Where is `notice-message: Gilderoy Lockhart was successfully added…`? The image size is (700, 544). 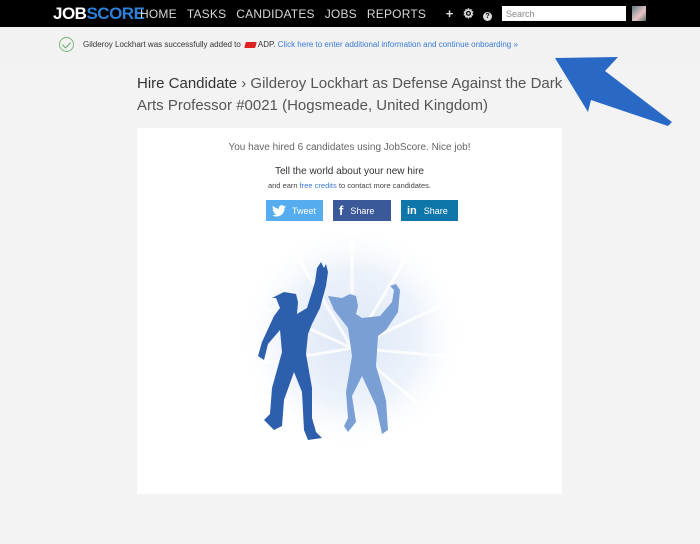
notice-message: Gilderoy Lockhart was successfully added… is located at coordinates (300, 44).